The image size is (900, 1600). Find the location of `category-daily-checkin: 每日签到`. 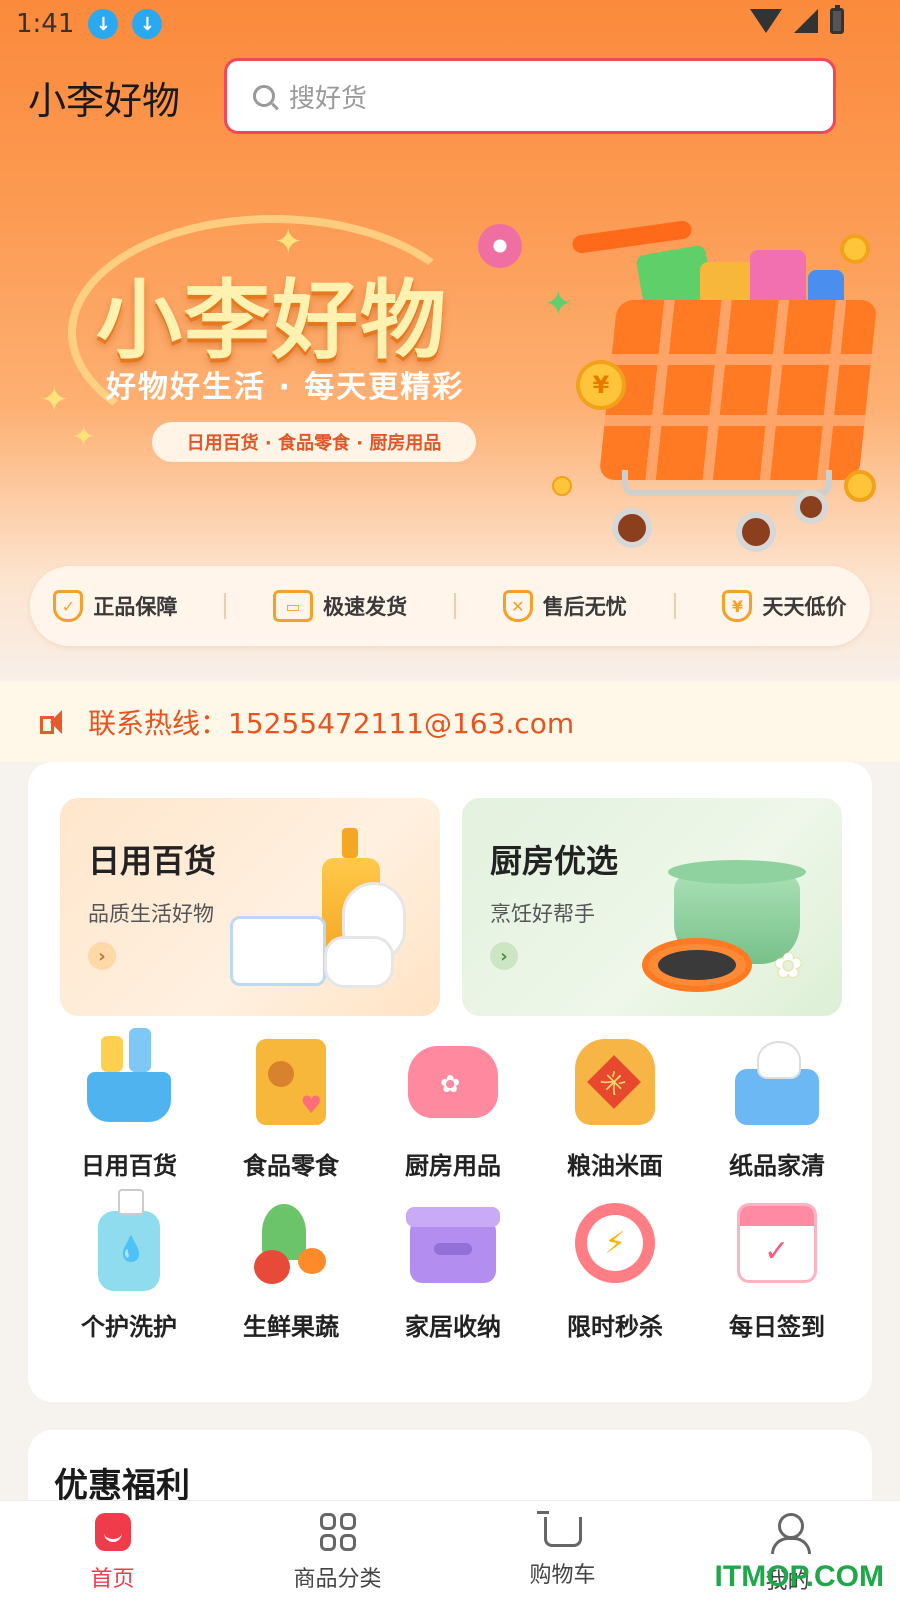

category-daily-checkin: 每日签到 is located at coordinates (777, 1268).